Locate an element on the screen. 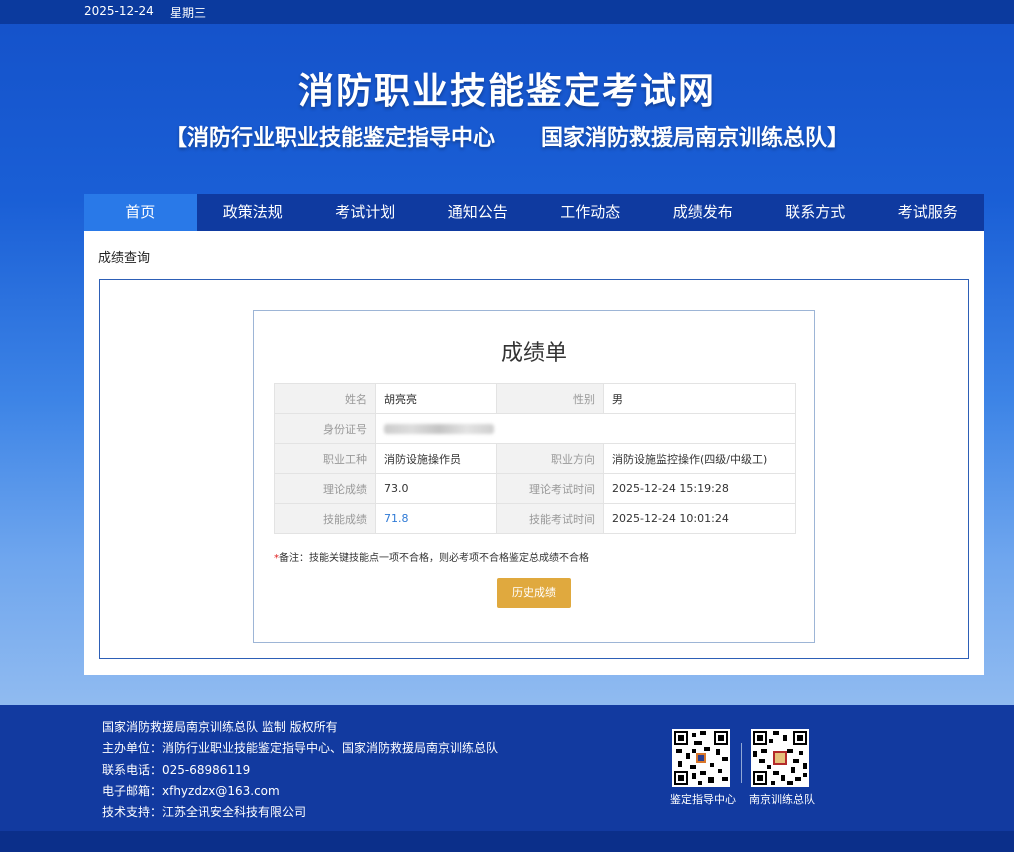  name-value: 胡亮亮 is located at coordinates (436, 398).